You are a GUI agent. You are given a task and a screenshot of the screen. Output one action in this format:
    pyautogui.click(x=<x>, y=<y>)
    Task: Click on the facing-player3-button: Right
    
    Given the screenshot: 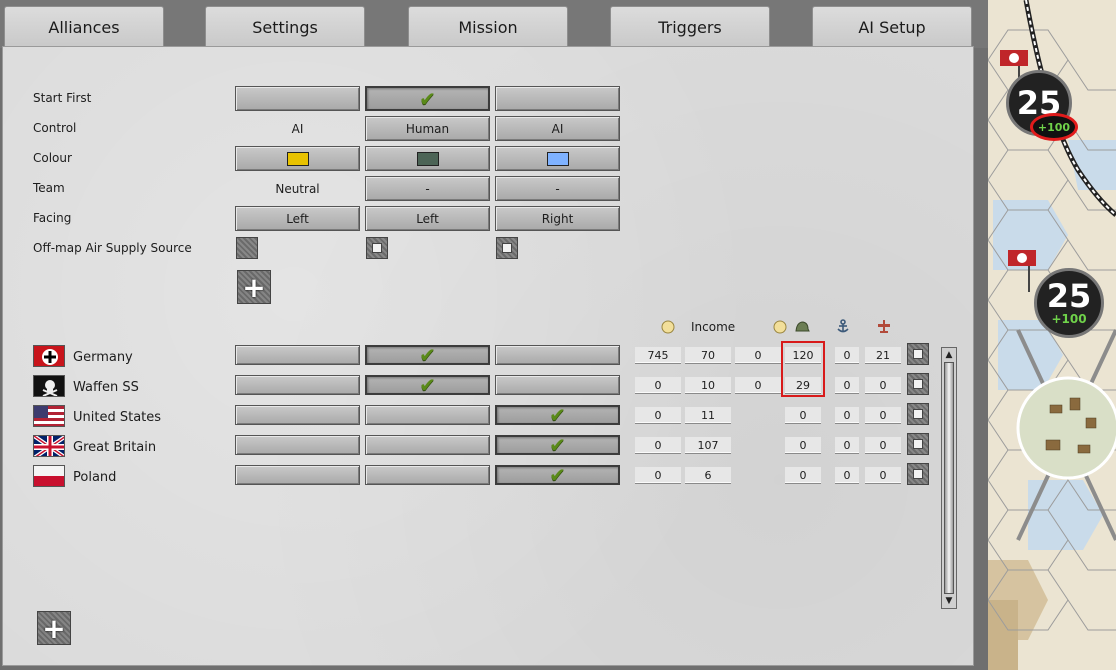 What is the action you would take?
    pyautogui.click(x=557, y=218)
    